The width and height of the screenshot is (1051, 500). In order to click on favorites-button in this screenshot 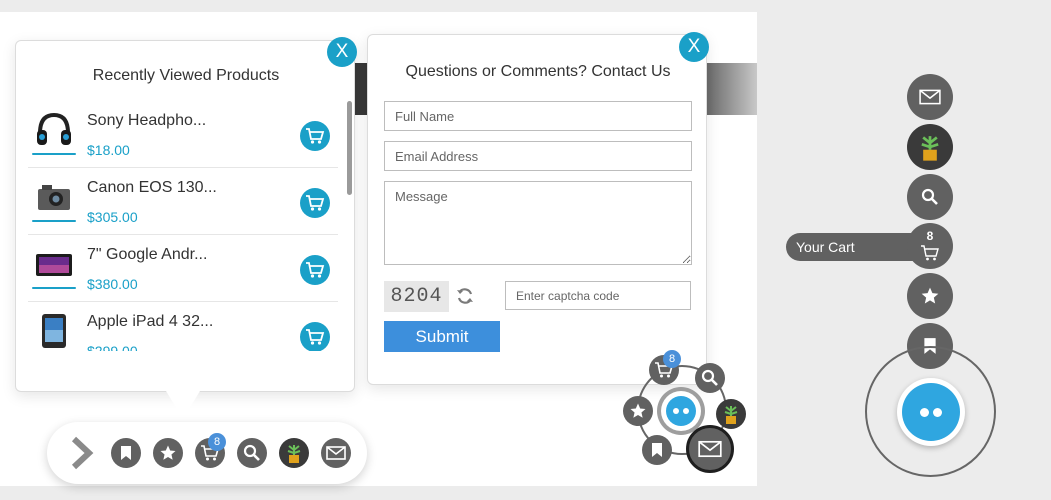, I will do `click(168, 453)`.